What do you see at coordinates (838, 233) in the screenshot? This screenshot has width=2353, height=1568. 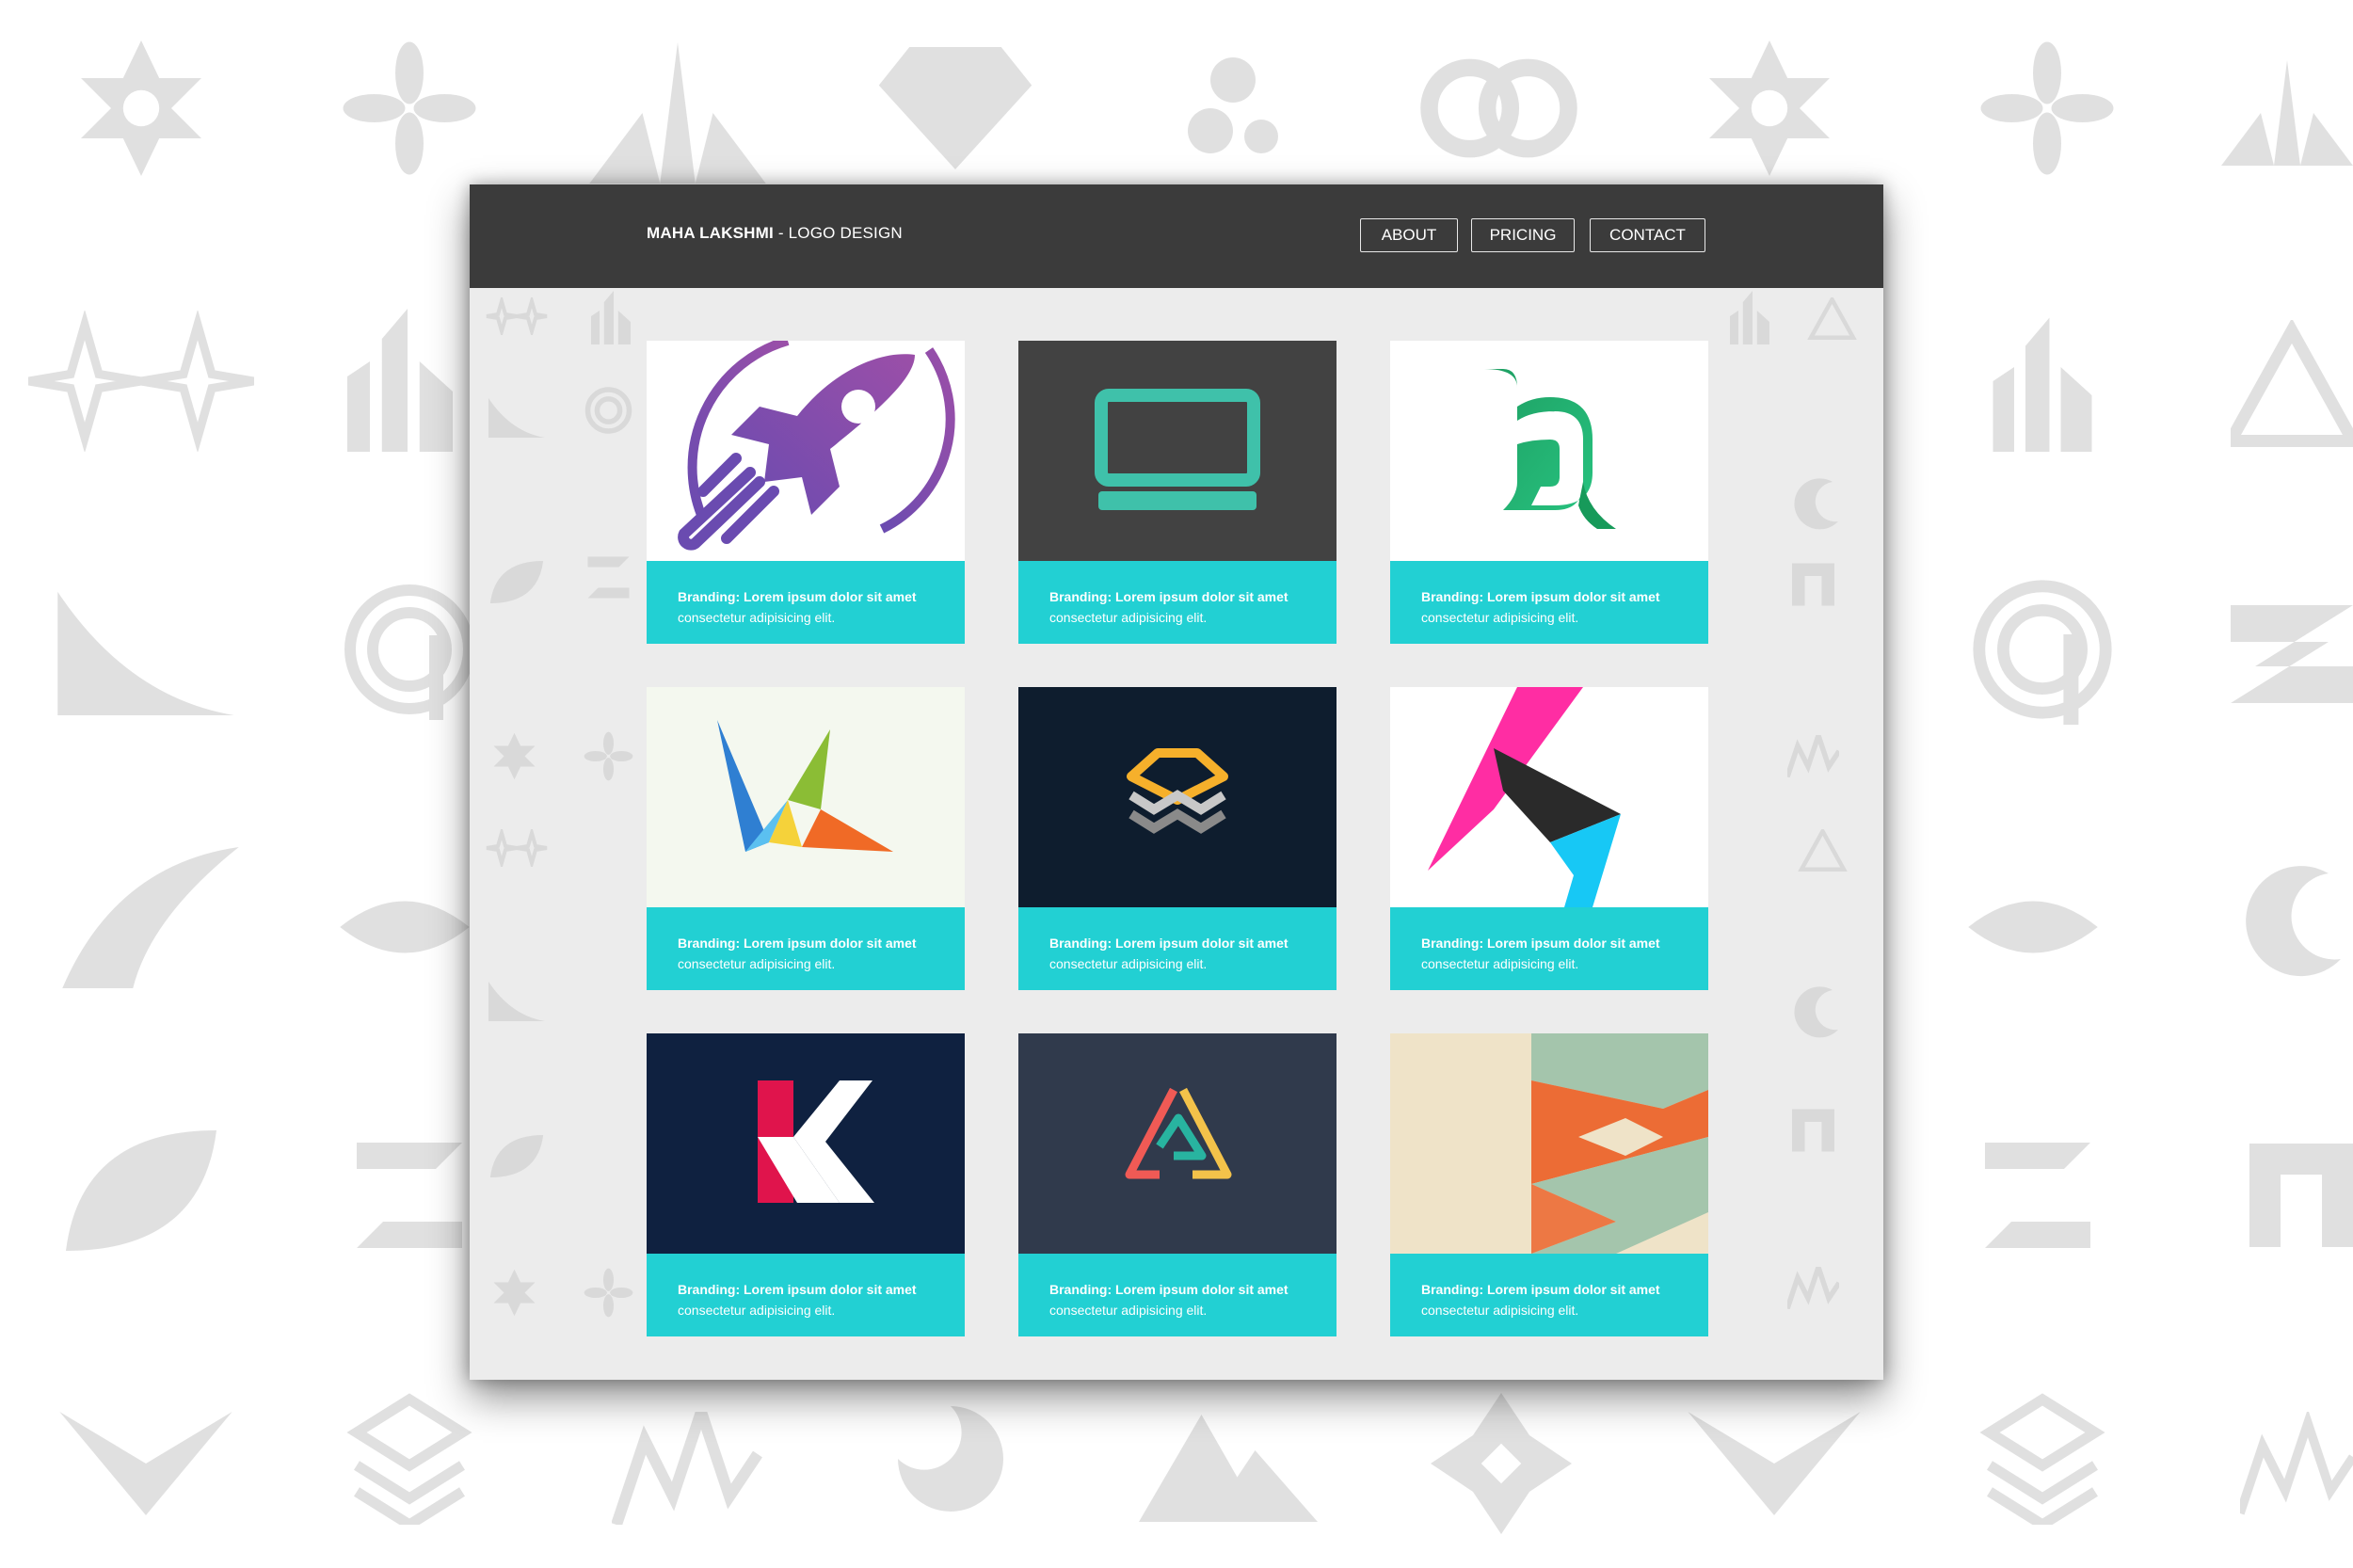 I see `brand-suffix: - LOGO DESIGN` at bounding box center [838, 233].